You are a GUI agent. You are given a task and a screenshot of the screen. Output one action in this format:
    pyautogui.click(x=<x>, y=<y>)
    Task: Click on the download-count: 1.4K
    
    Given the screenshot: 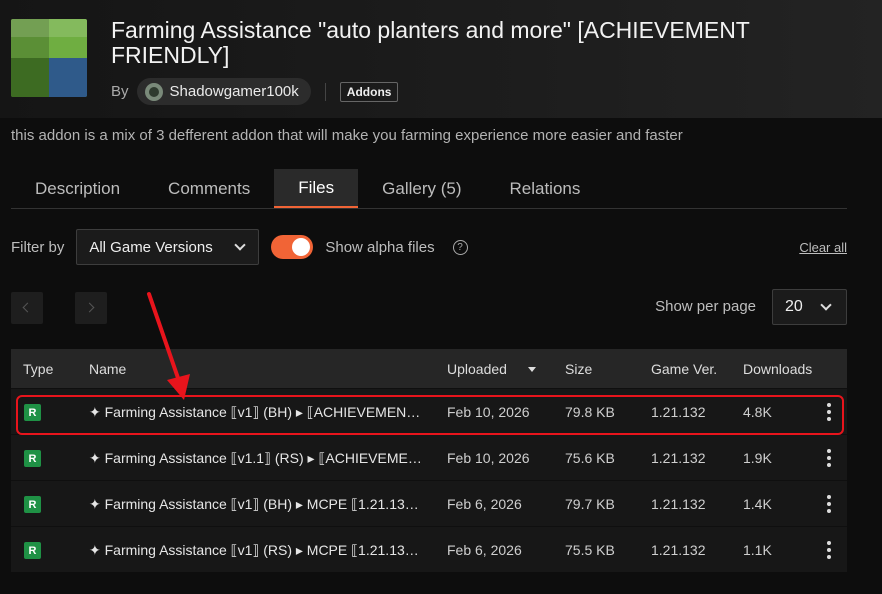 What is the action you would take?
    pyautogui.click(x=757, y=504)
    